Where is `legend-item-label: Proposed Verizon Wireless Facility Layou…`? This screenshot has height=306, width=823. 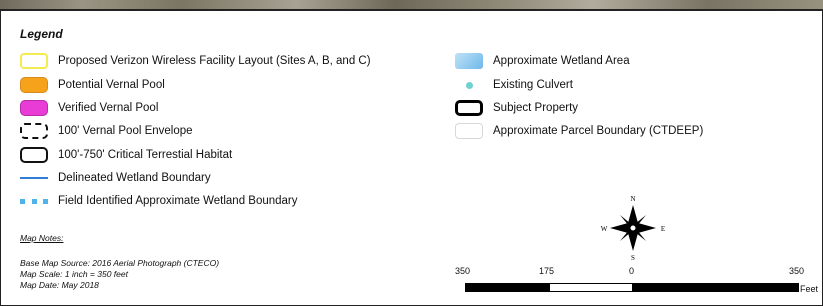 legend-item-label: Proposed Verizon Wireless Facility Layou… is located at coordinates (214, 61).